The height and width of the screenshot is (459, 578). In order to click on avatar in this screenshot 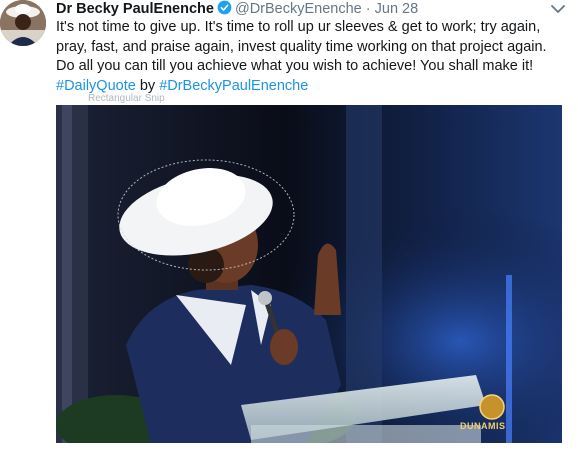, I will do `click(23, 23)`.